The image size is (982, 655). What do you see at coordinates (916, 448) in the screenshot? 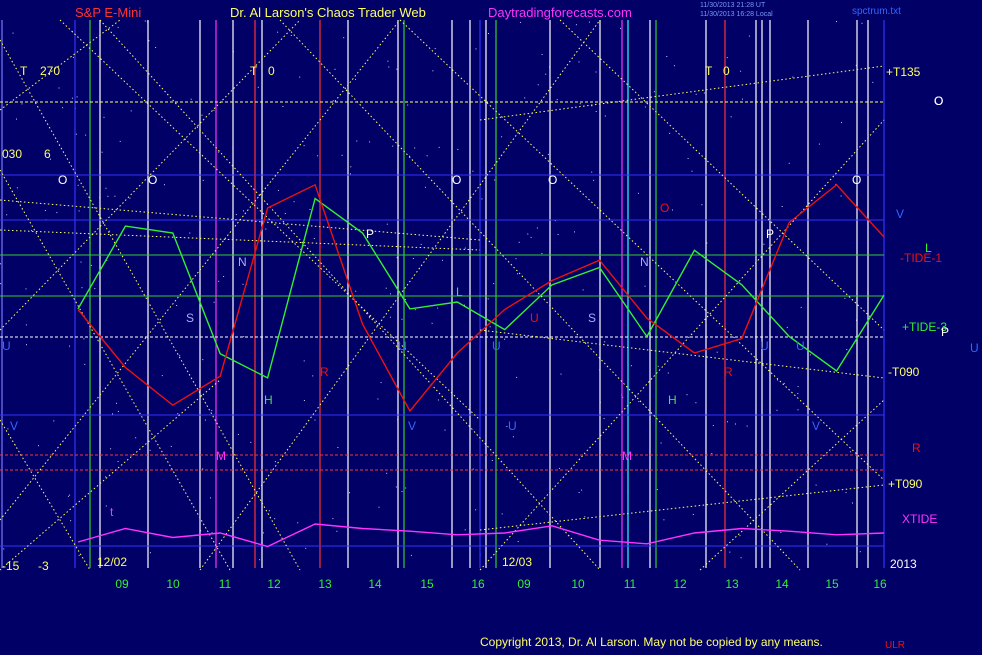
I see `label-r-right: R` at bounding box center [916, 448].